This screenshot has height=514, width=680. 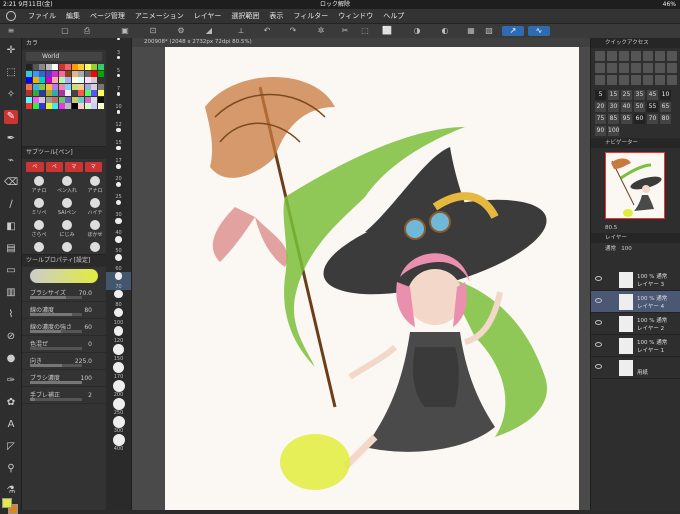 I want to click on save-icon: ⎙, so click(x=87, y=31).